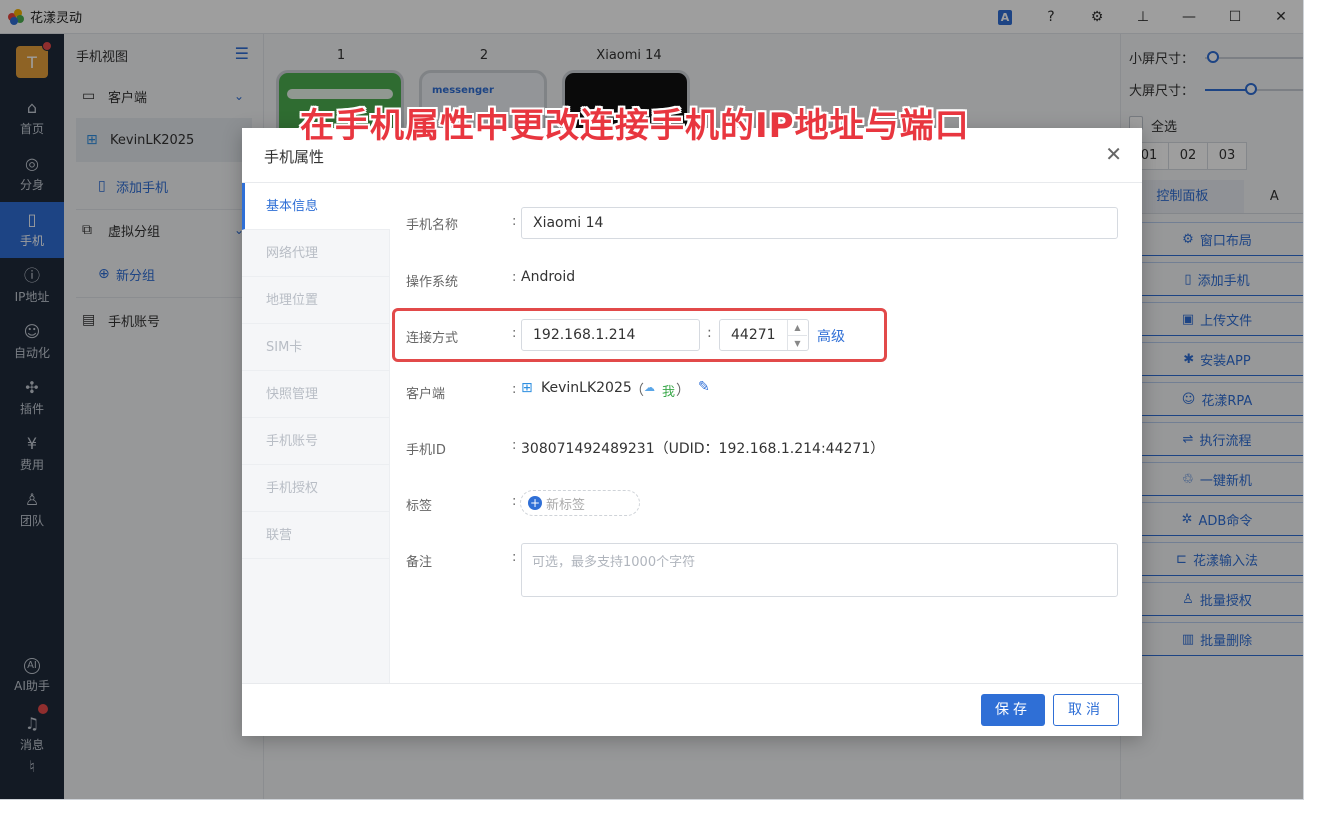 The width and height of the screenshot is (1328, 826). Describe the element at coordinates (316, 394) in the screenshot. I see `side-item-snapshot: 快照管理` at that location.